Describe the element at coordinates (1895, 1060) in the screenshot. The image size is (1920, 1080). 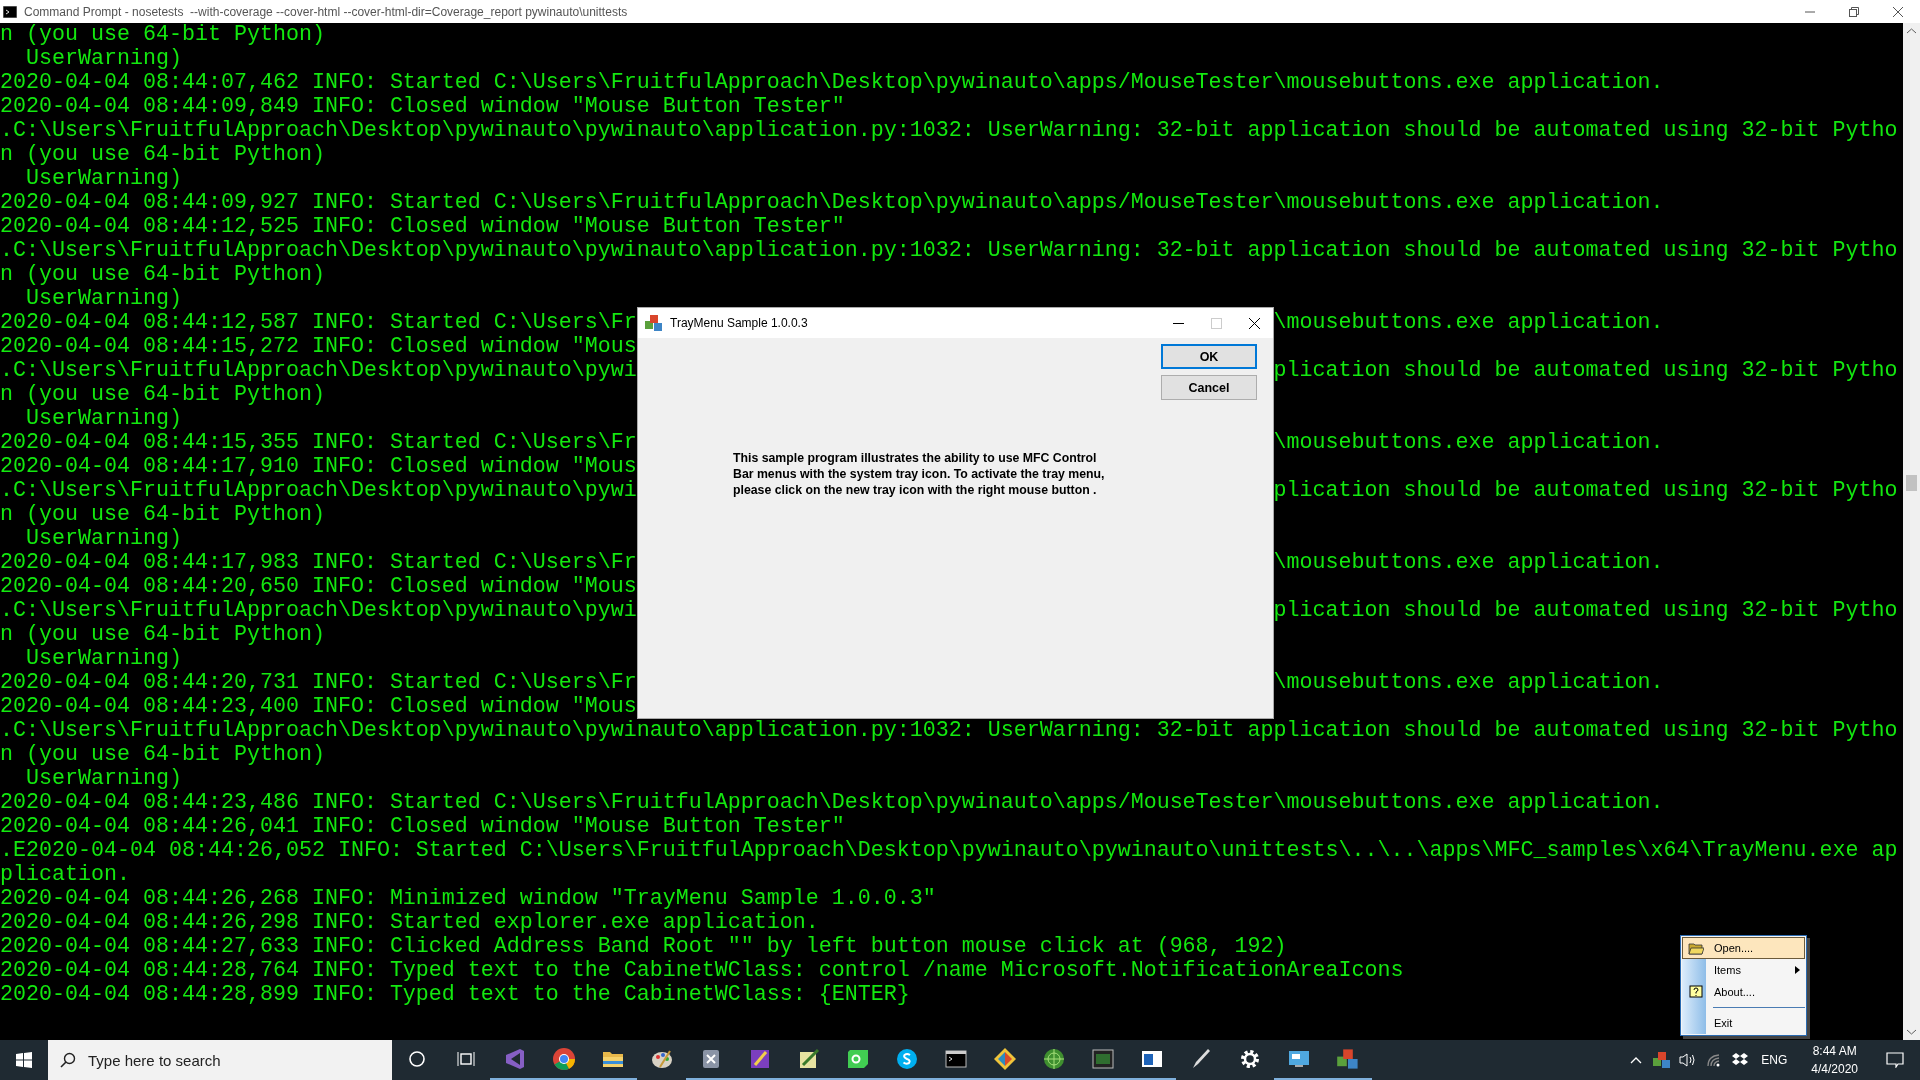
I see `notification-icon` at that location.